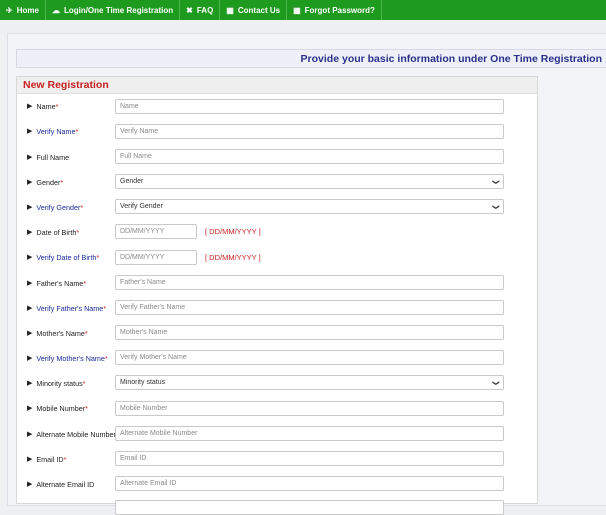  I want to click on mobile-number-input: Mobile Number, so click(309, 408).